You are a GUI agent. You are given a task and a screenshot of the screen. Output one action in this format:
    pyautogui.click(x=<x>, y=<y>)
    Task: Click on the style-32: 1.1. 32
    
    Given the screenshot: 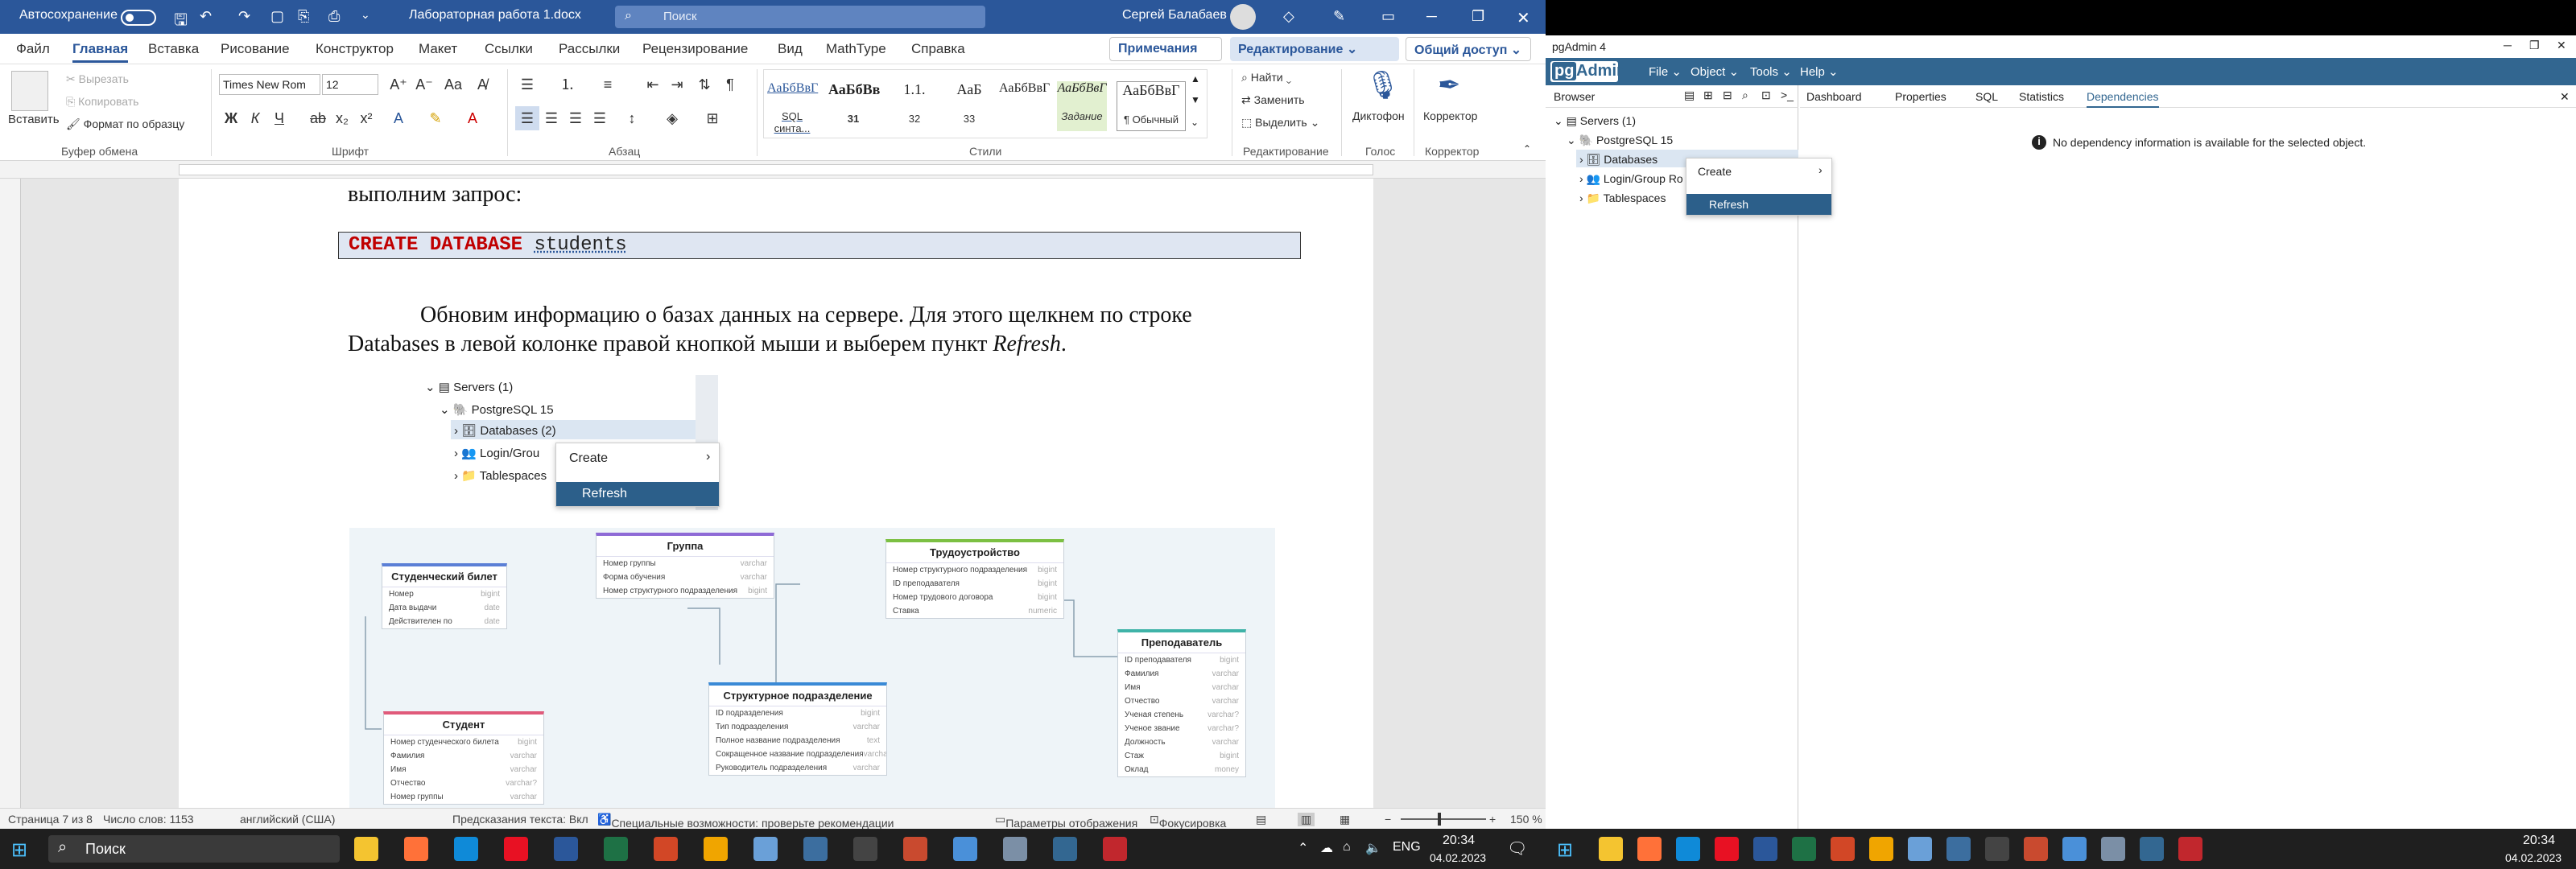 What is the action you would take?
    pyautogui.click(x=914, y=106)
    